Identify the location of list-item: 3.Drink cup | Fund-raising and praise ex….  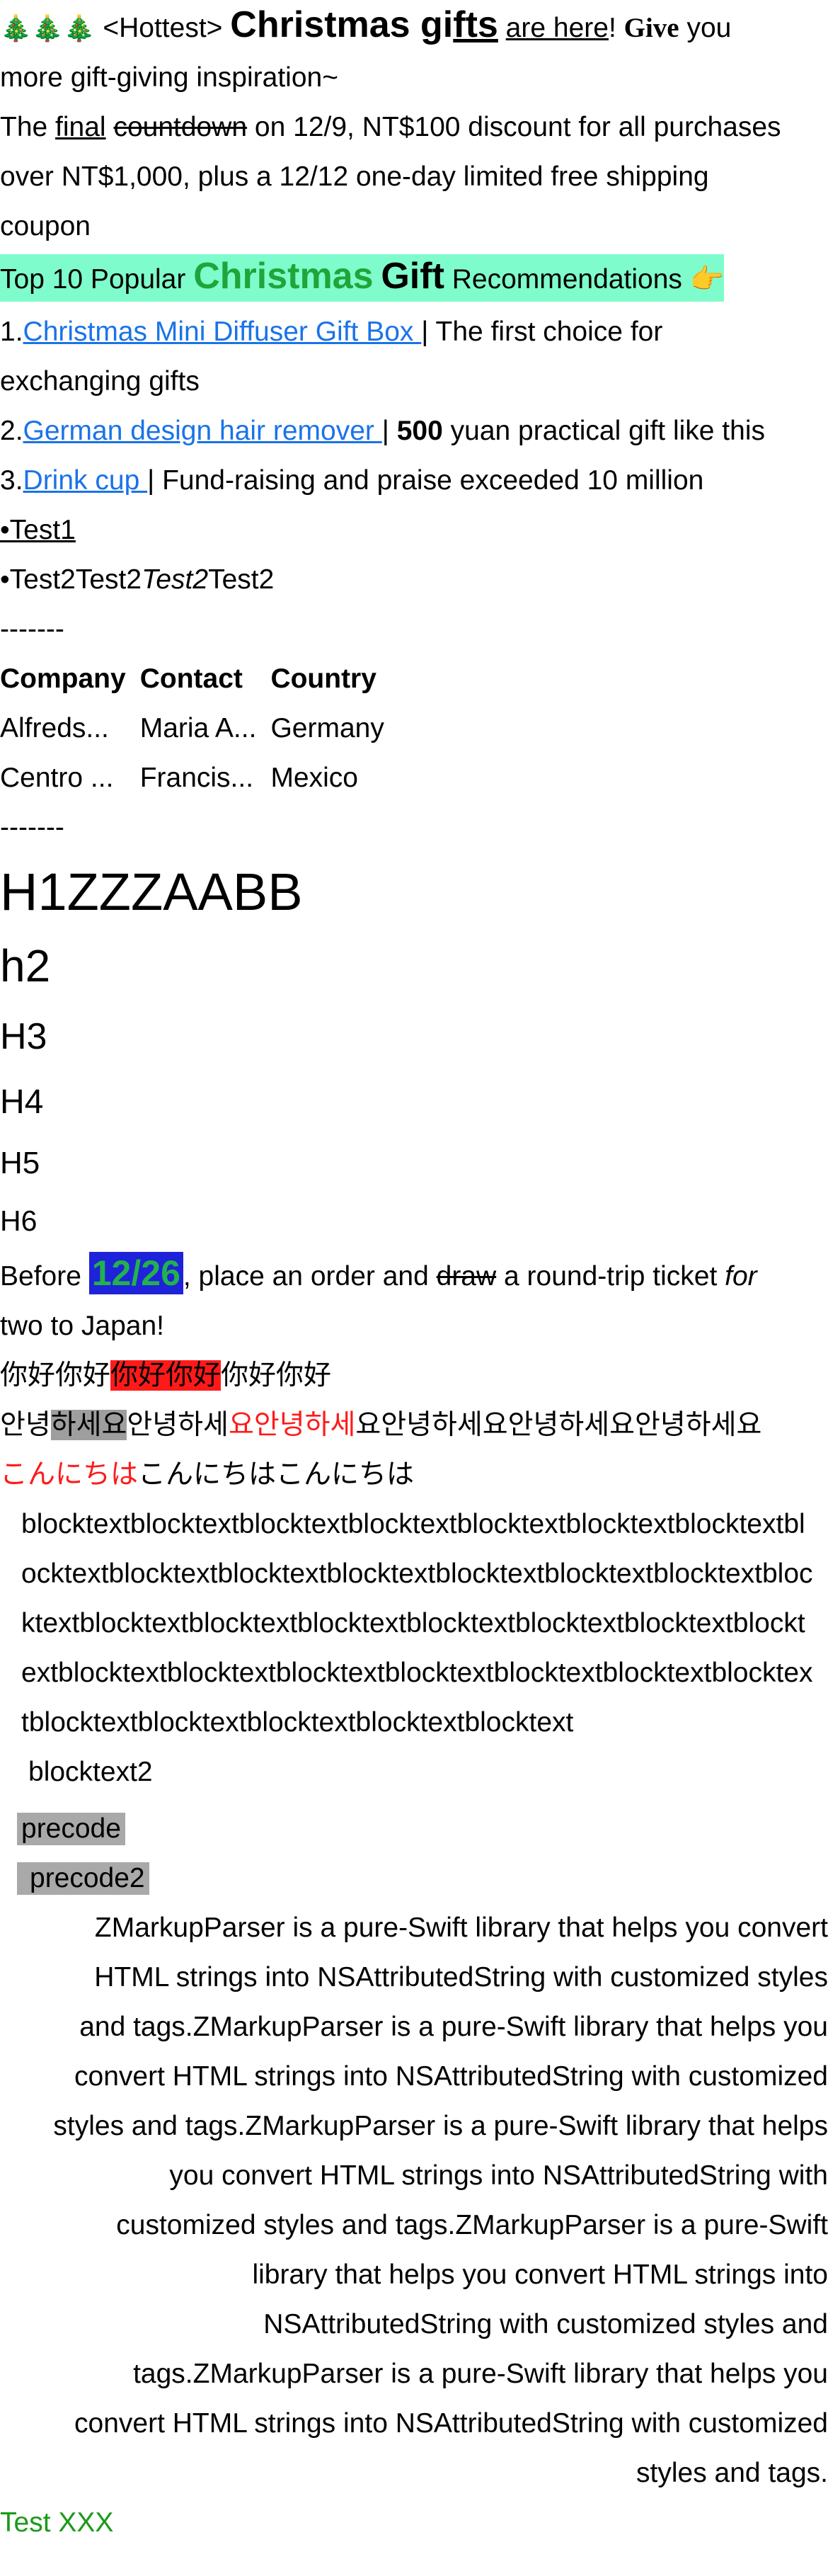
(352, 481).